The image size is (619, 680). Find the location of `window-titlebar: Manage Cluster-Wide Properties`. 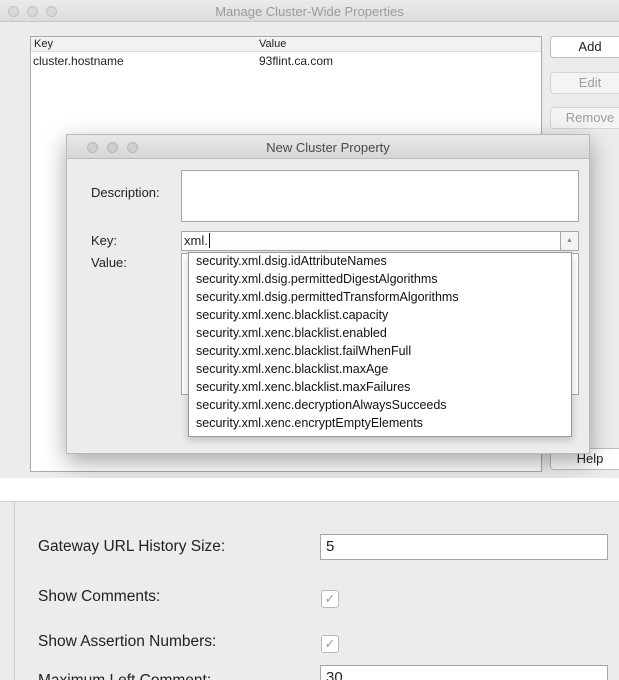

window-titlebar: Manage Cluster-Wide Properties is located at coordinates (309, 11).